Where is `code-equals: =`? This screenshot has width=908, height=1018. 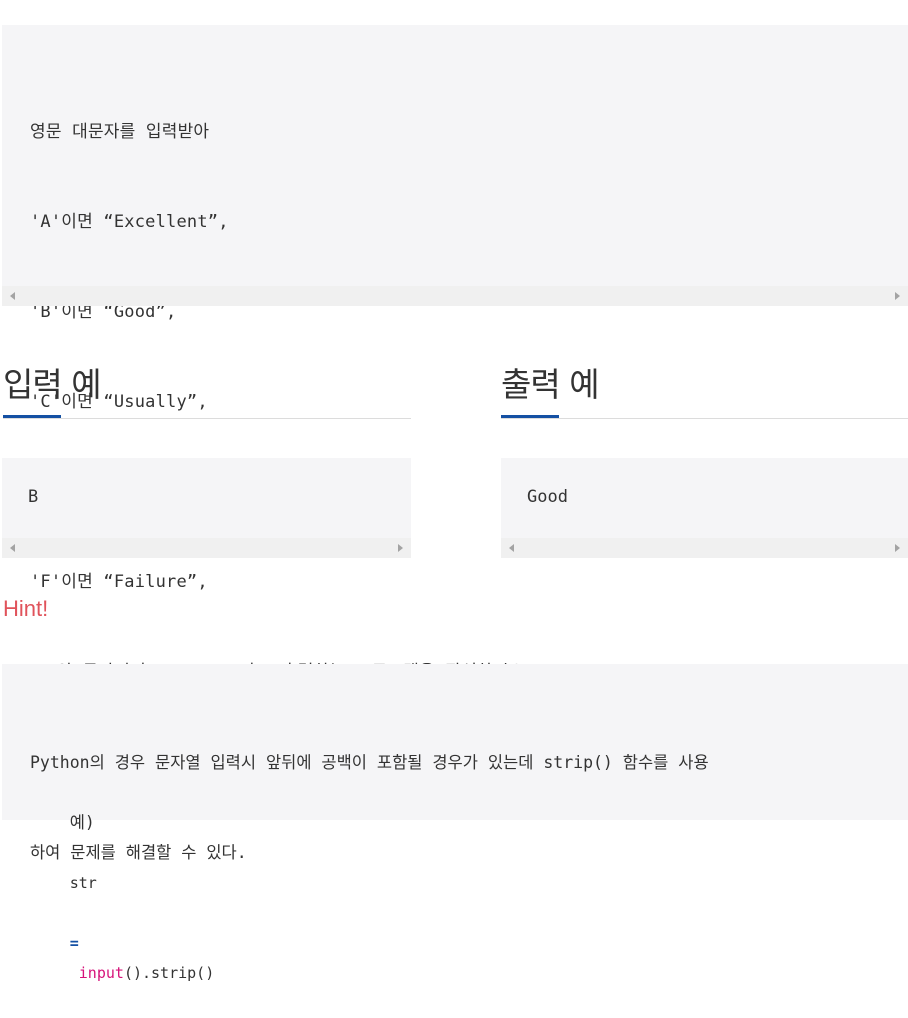
code-equals: = is located at coordinates (74, 943).